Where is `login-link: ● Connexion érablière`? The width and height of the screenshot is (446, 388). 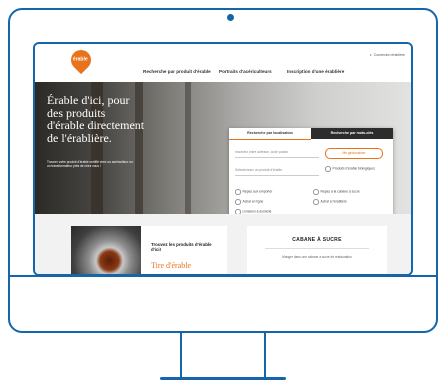 login-link: ● Connexion érablière is located at coordinates (387, 55).